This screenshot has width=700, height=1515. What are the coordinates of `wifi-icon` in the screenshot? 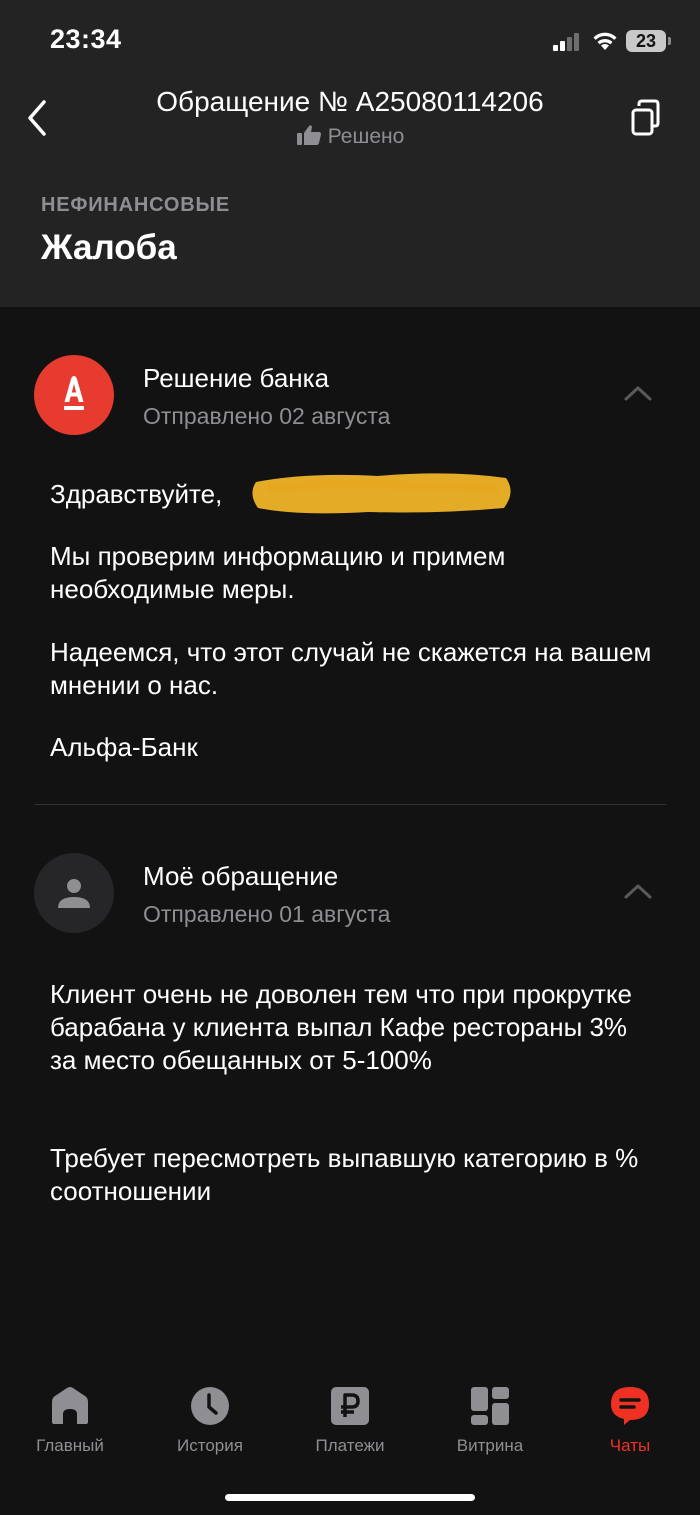 It's located at (605, 41).